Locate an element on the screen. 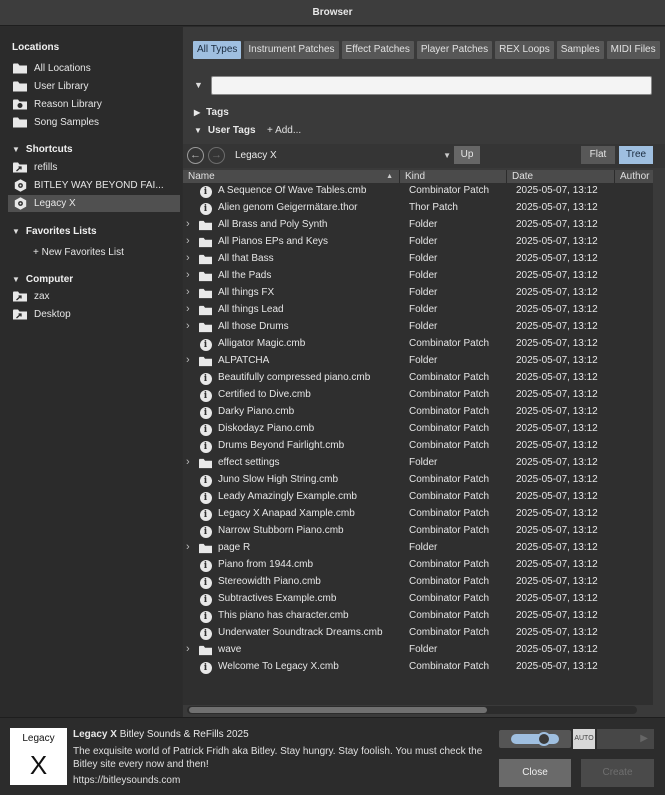  play-button: ▶ is located at coordinates (625, 739).